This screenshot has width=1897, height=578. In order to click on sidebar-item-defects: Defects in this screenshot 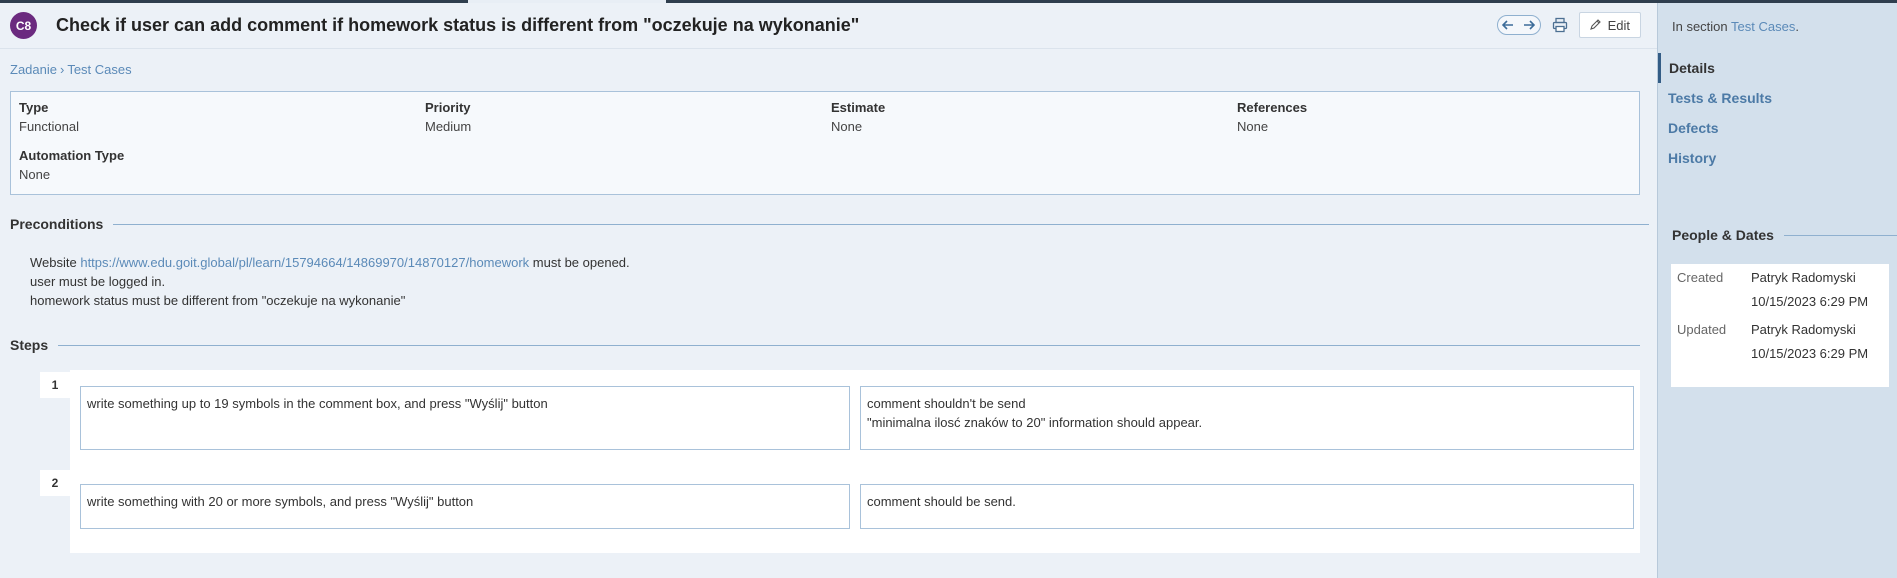, I will do `click(1777, 128)`.